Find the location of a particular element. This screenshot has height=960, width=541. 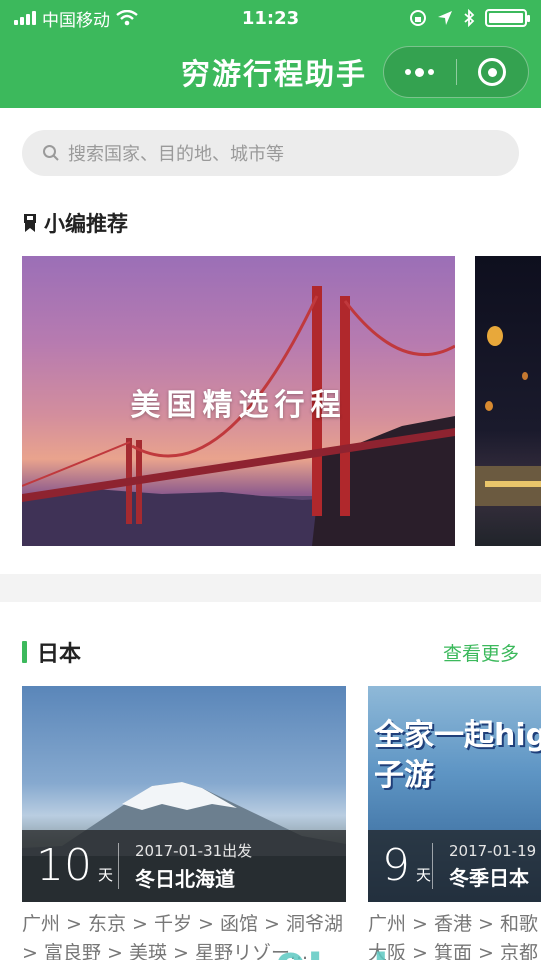

battery-icon is located at coordinates (507, 18).